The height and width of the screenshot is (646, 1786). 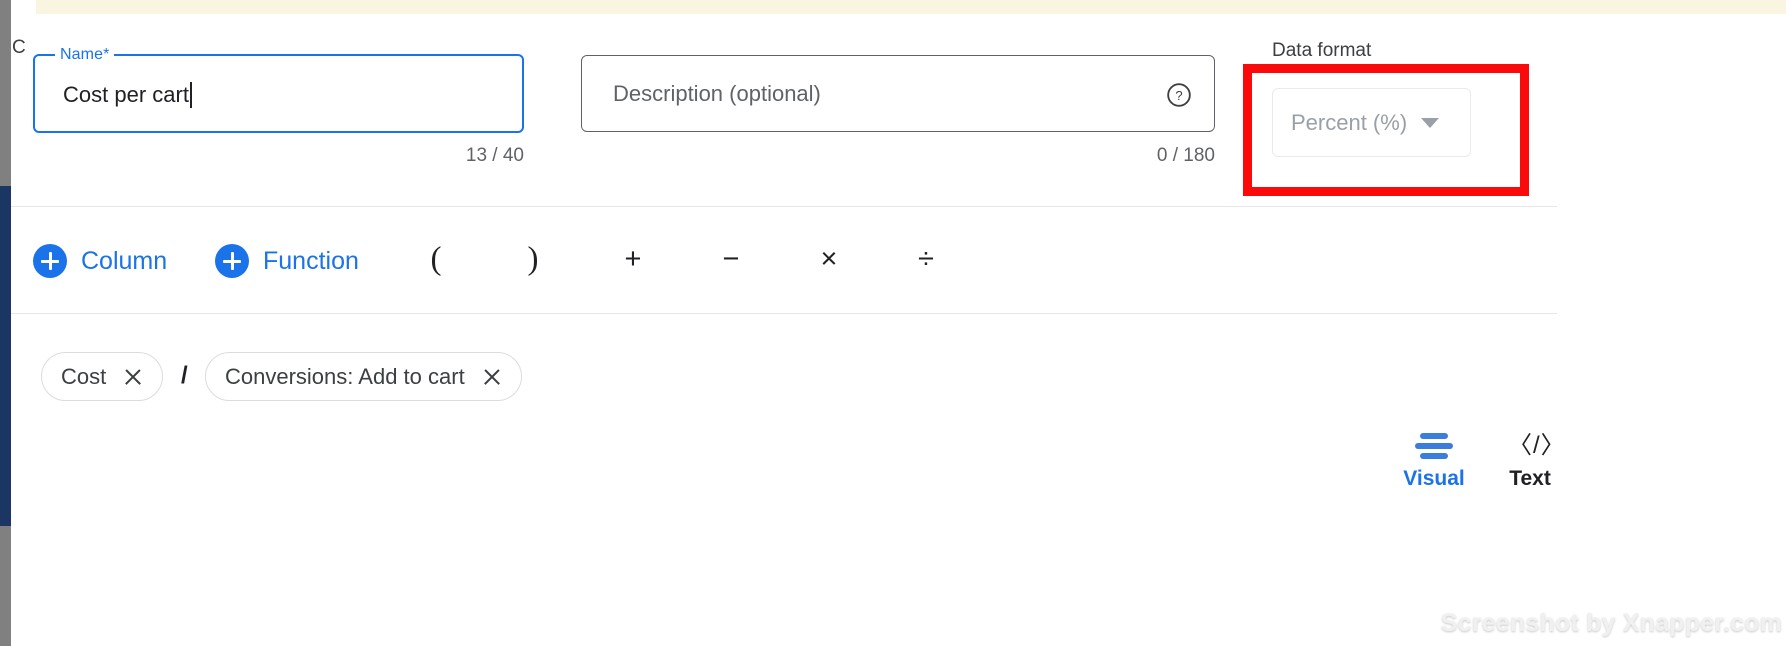 I want to click on name-character-counter: 13 / 40, so click(x=494, y=155).